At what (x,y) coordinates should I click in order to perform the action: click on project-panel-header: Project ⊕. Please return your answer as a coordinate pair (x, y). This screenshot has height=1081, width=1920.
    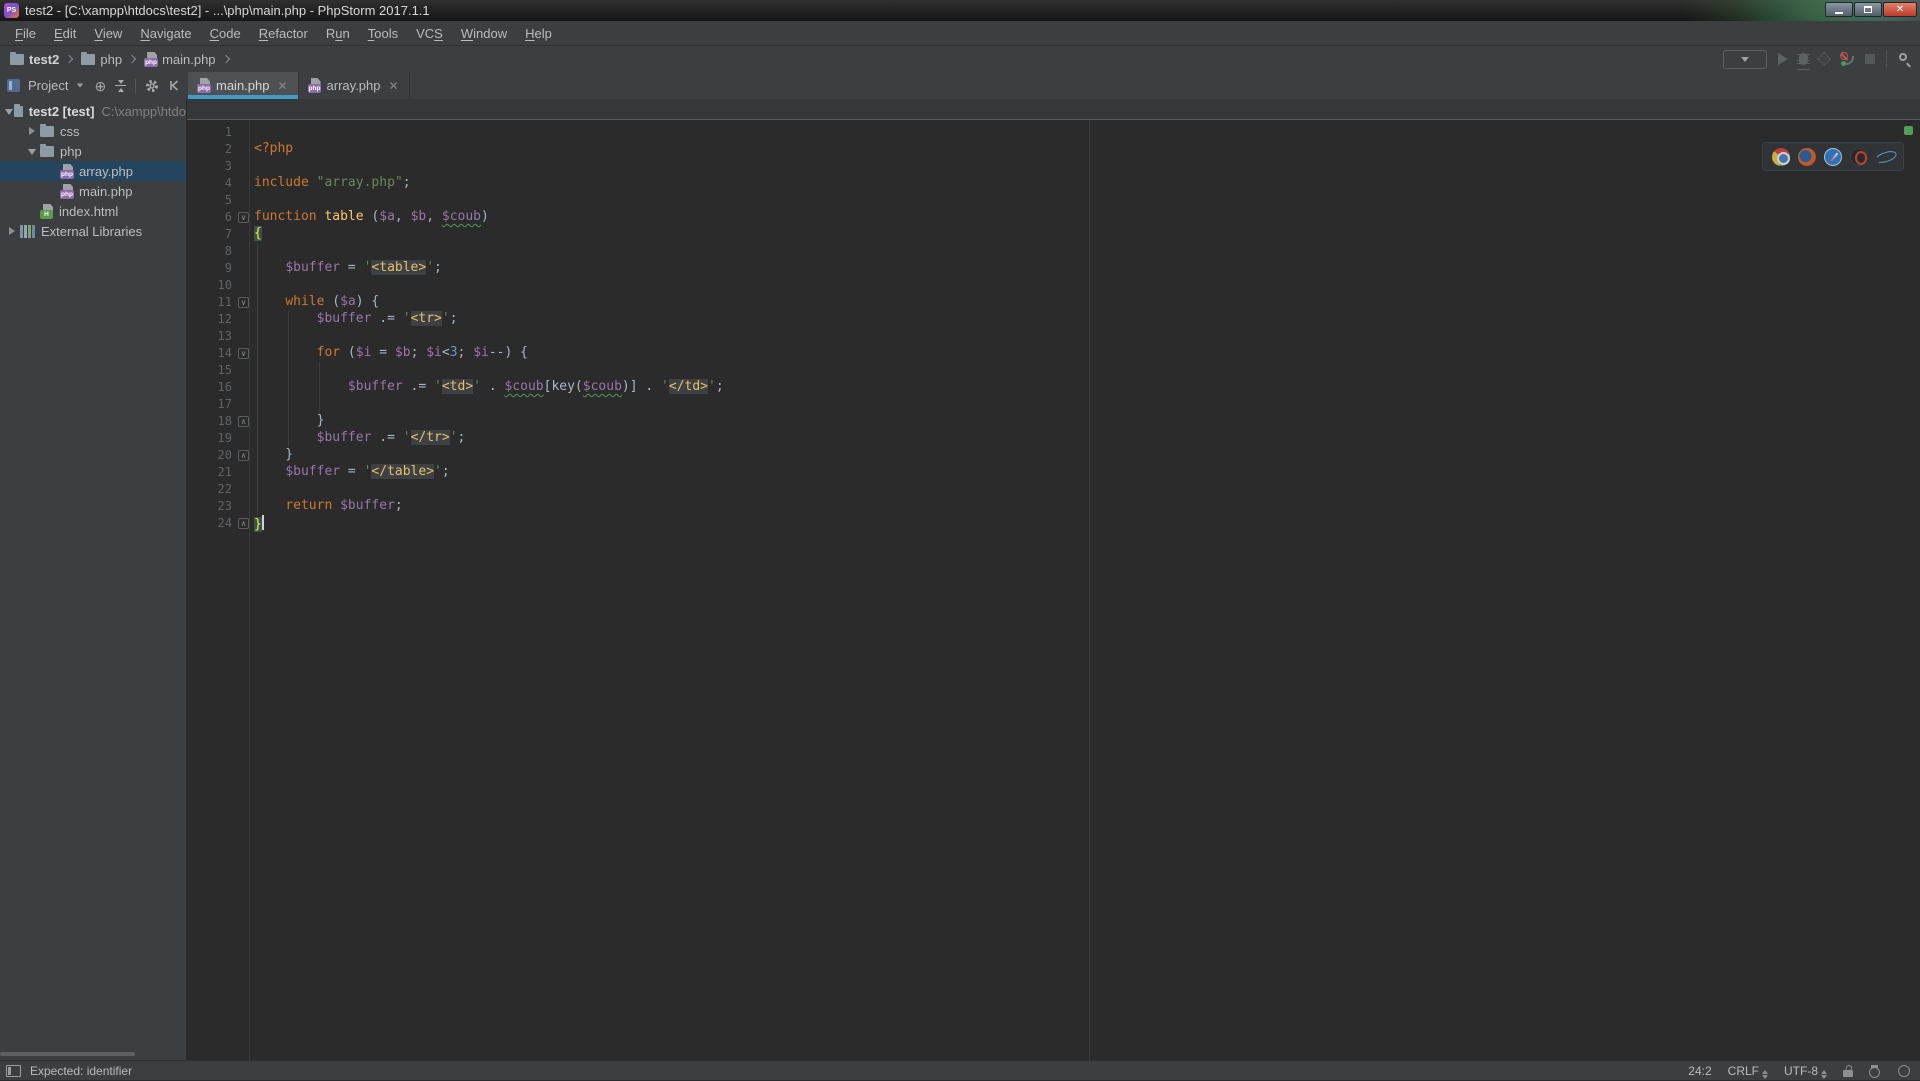
    Looking at the image, I should click on (93, 85).